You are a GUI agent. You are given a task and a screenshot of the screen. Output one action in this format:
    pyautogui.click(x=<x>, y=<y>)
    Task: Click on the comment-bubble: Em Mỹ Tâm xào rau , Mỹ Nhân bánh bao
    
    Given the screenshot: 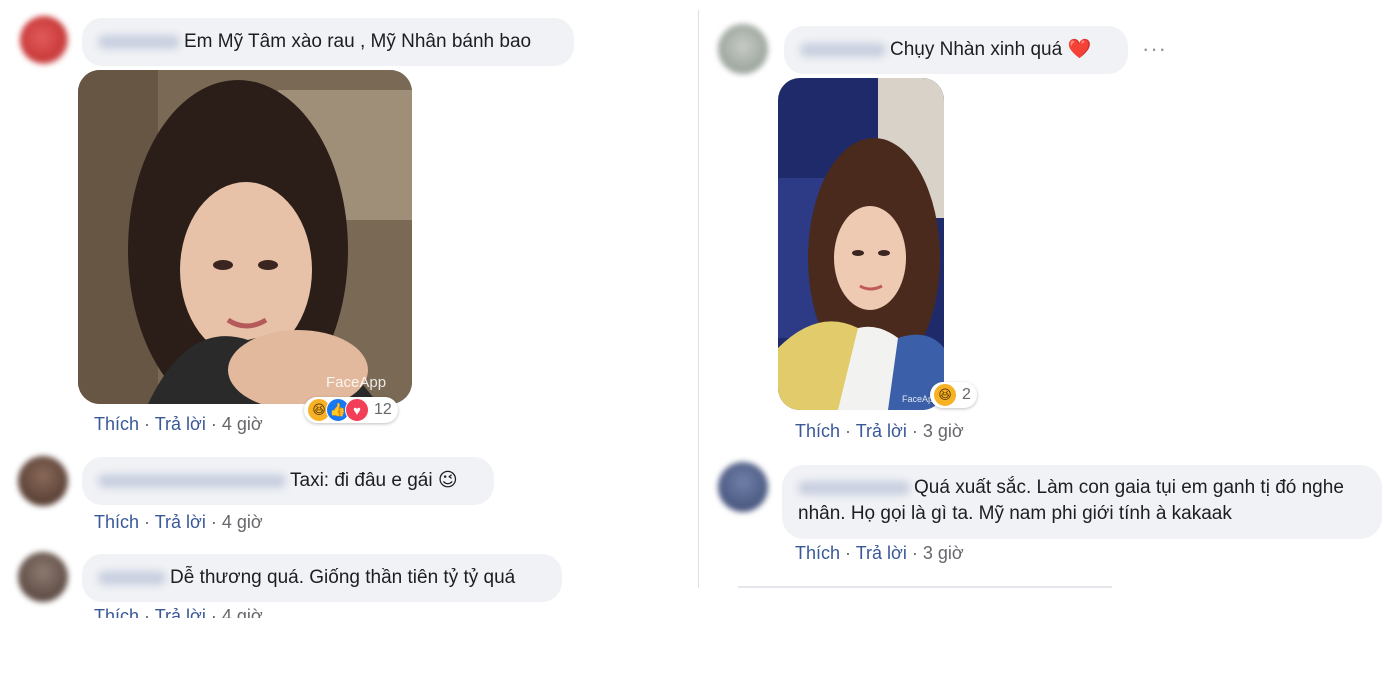 What is the action you would take?
    pyautogui.click(x=328, y=42)
    